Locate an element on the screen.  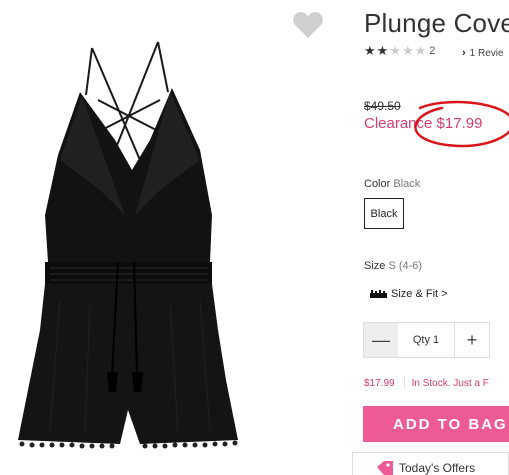
size-fit-link: Size & Fit > is located at coordinates (409, 294).